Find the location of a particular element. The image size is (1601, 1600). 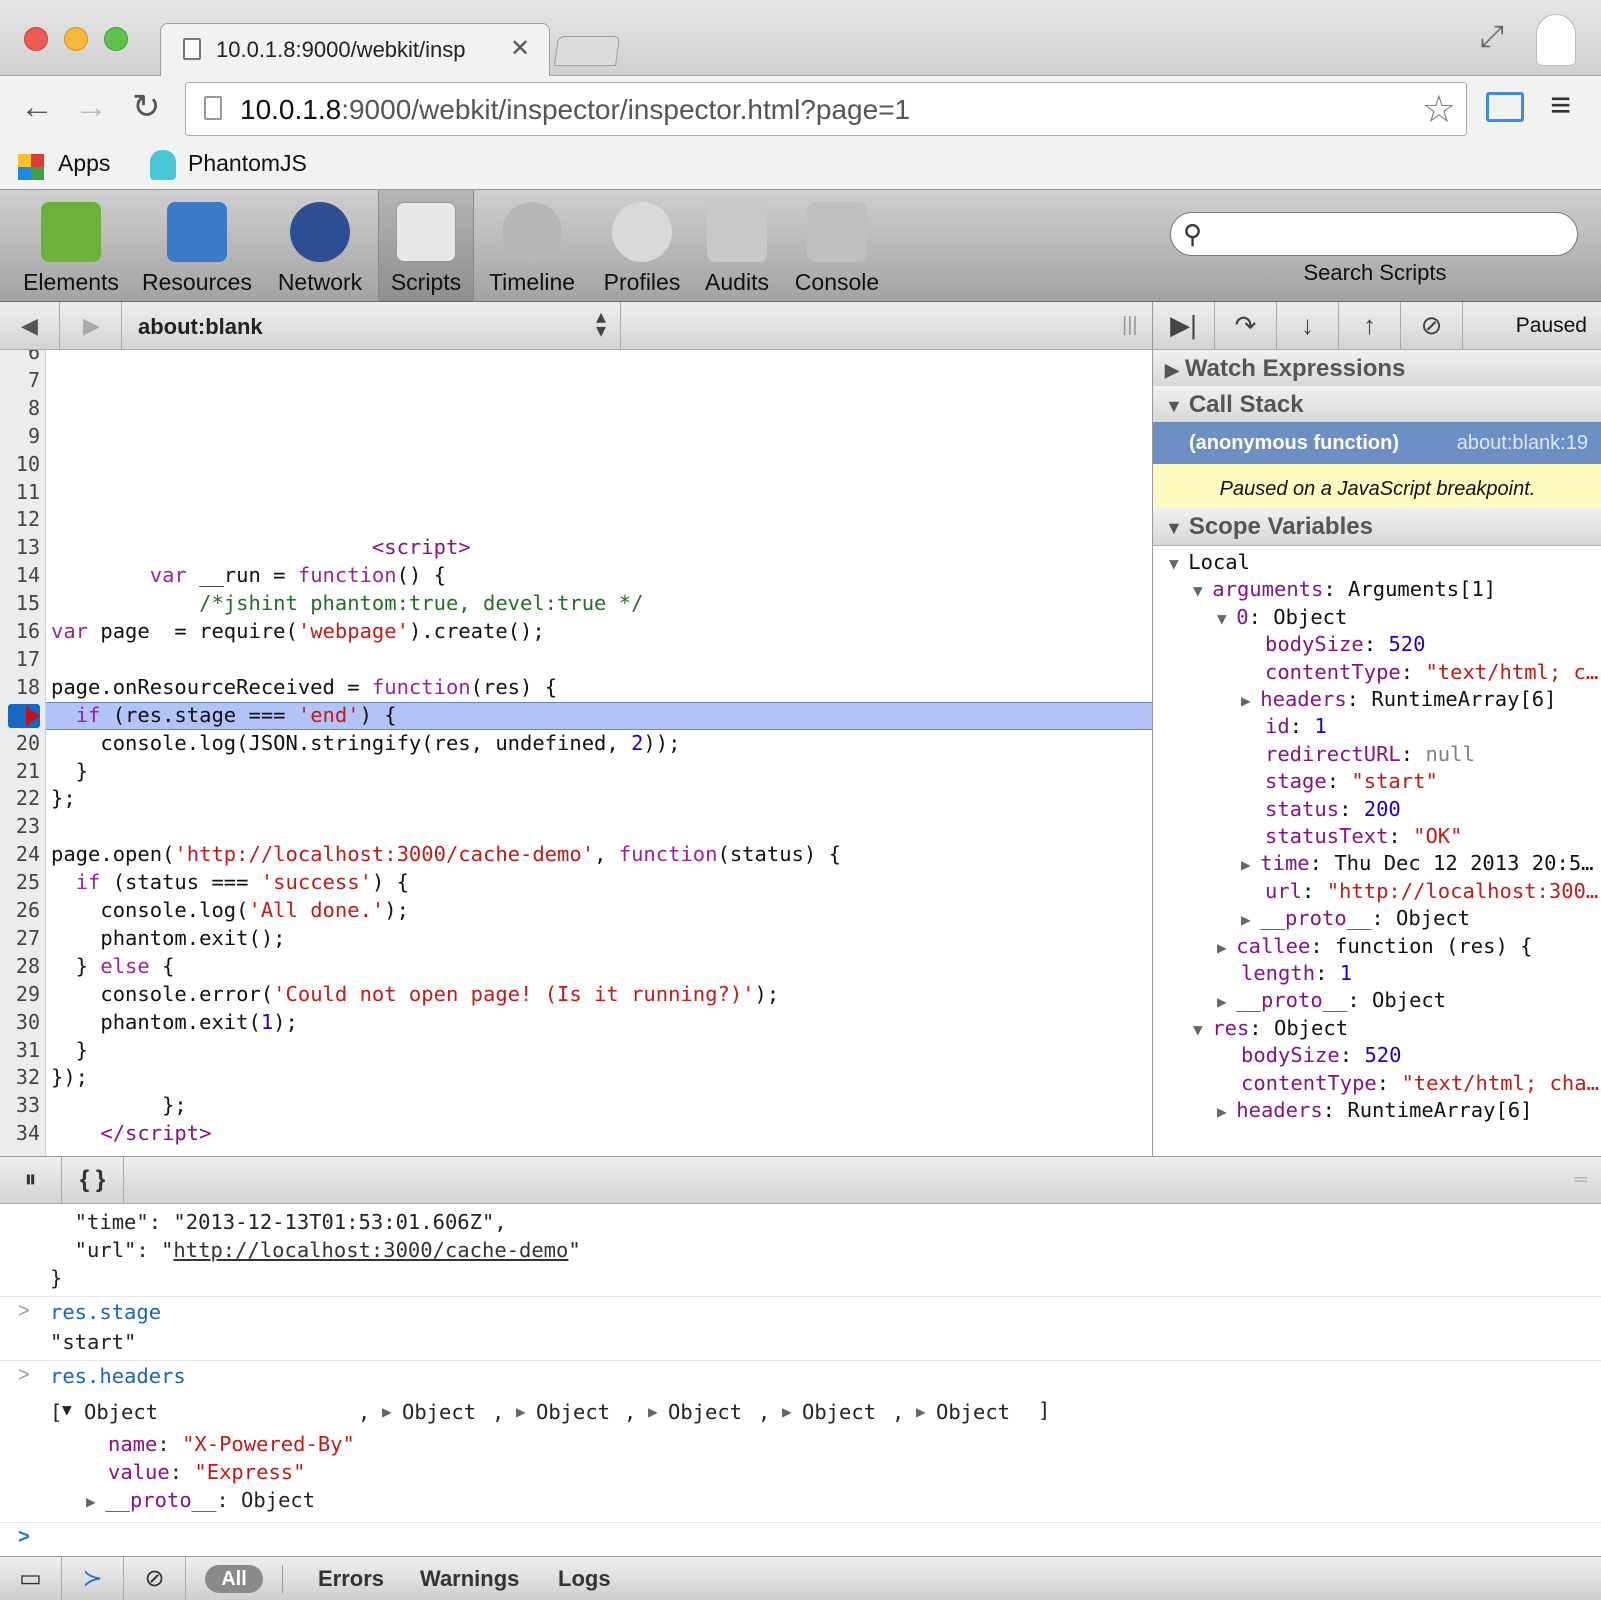

line-number: 31 is located at coordinates (20, 1050).